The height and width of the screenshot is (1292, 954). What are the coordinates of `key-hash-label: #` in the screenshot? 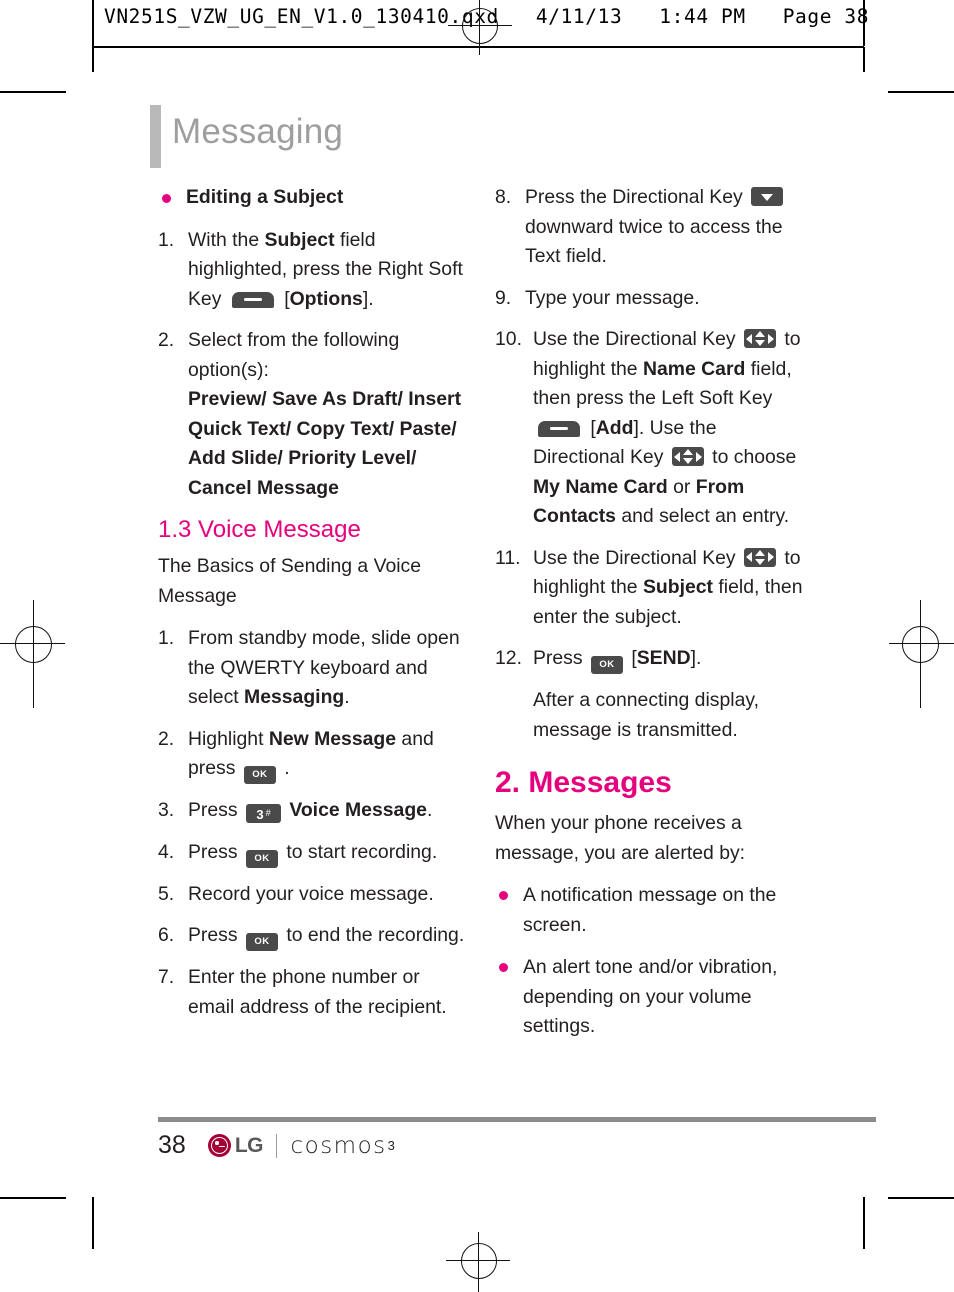 It's located at (268, 813).